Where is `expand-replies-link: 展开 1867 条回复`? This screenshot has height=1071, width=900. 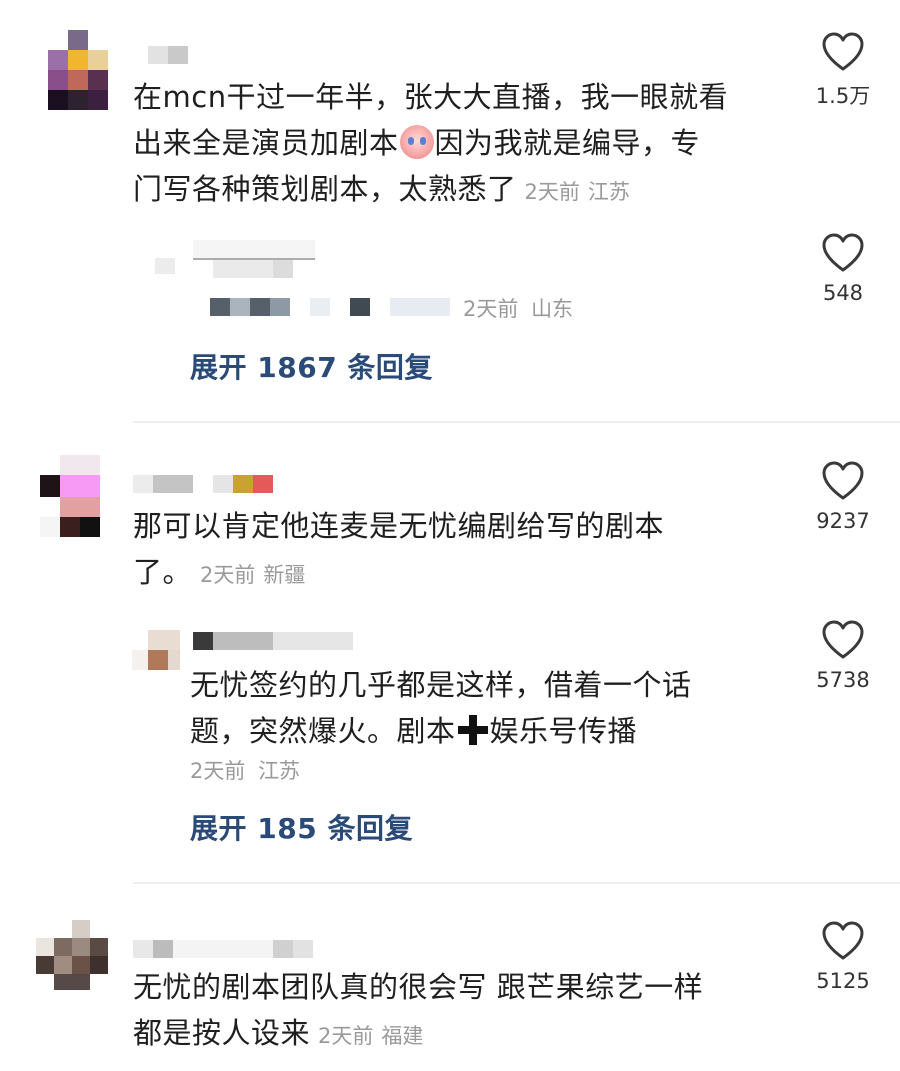
expand-replies-link: 展开 1867 条回复 is located at coordinates (311, 366).